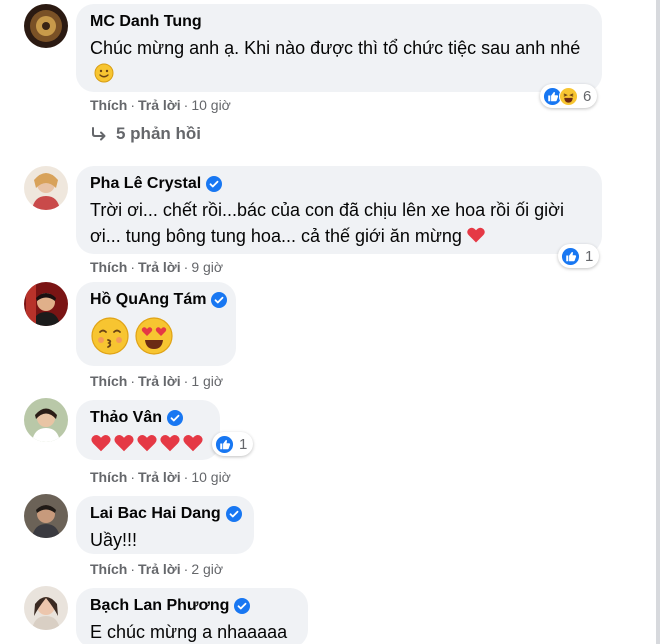 The image size is (660, 644). I want to click on comment-author: Pha Lê Crystal, so click(339, 184).